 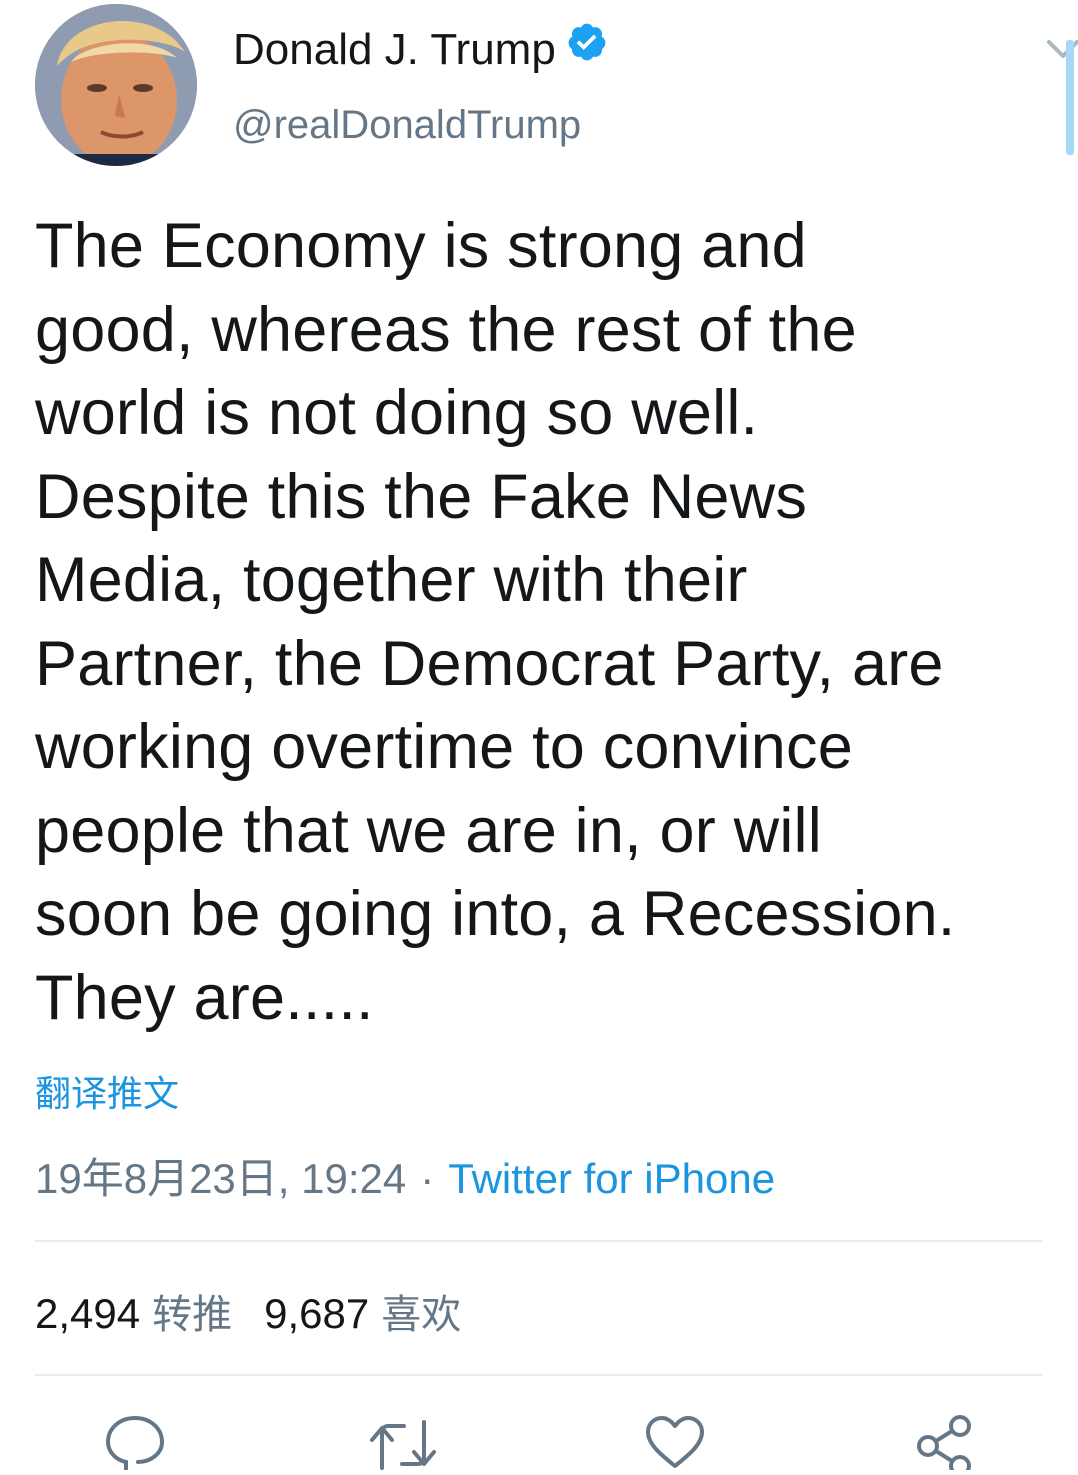 I want to click on verified-badge-icon, so click(x=587, y=48).